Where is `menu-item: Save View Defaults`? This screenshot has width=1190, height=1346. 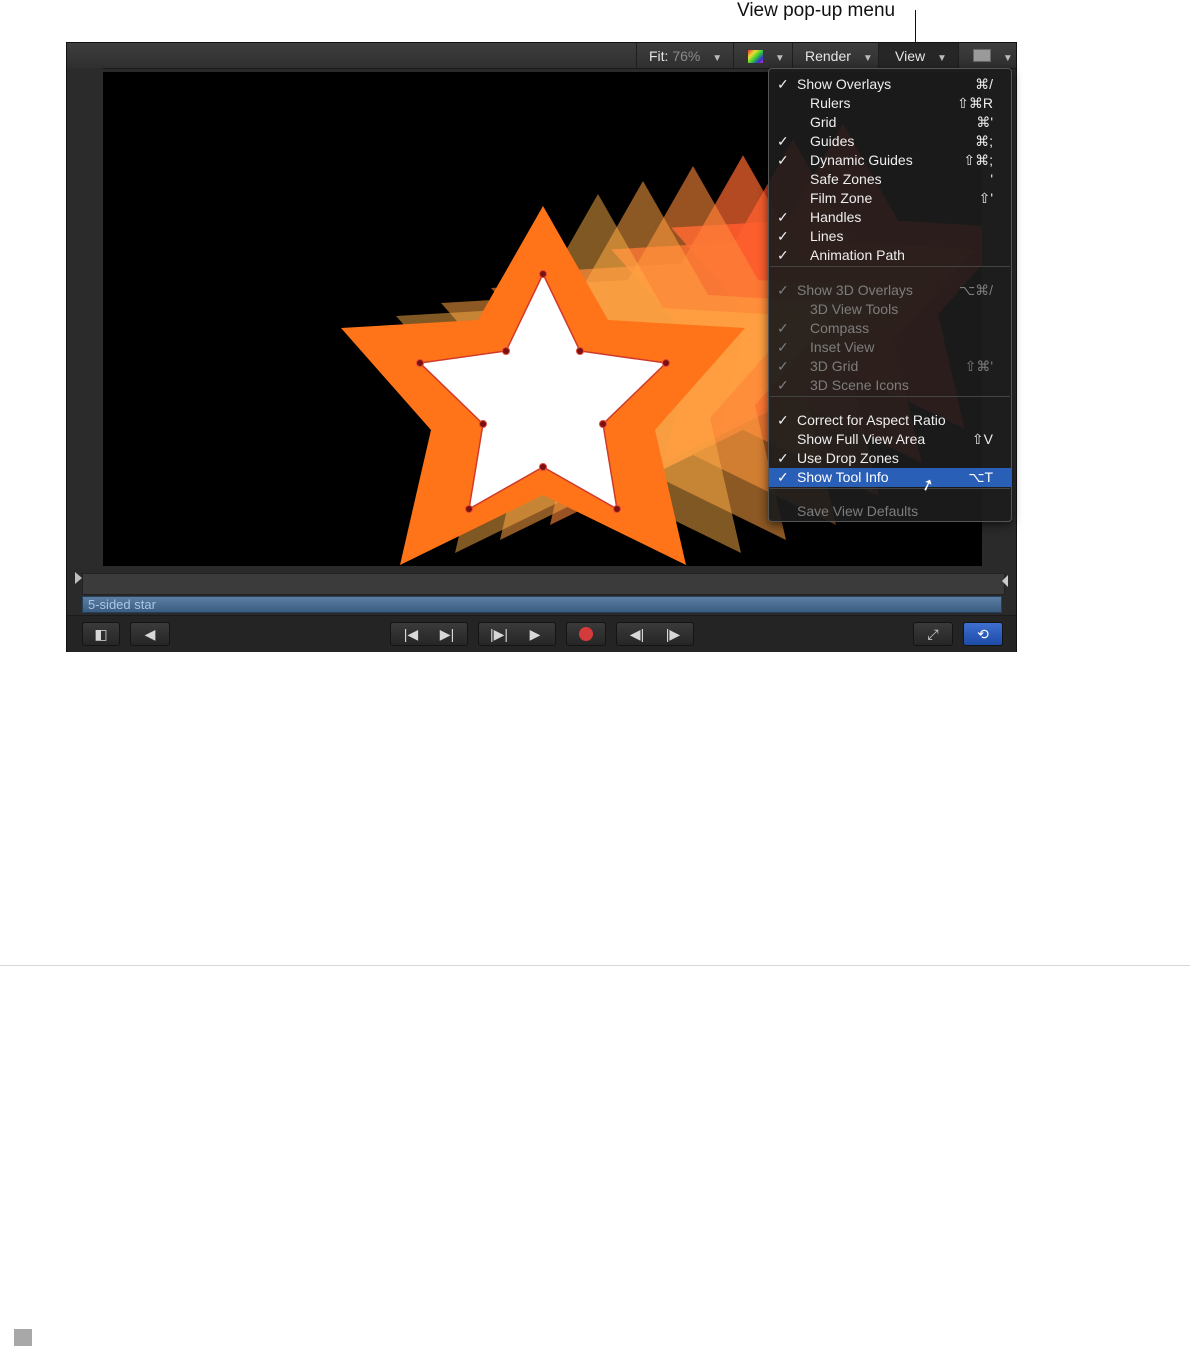 menu-item: Save View Defaults is located at coordinates (890, 511).